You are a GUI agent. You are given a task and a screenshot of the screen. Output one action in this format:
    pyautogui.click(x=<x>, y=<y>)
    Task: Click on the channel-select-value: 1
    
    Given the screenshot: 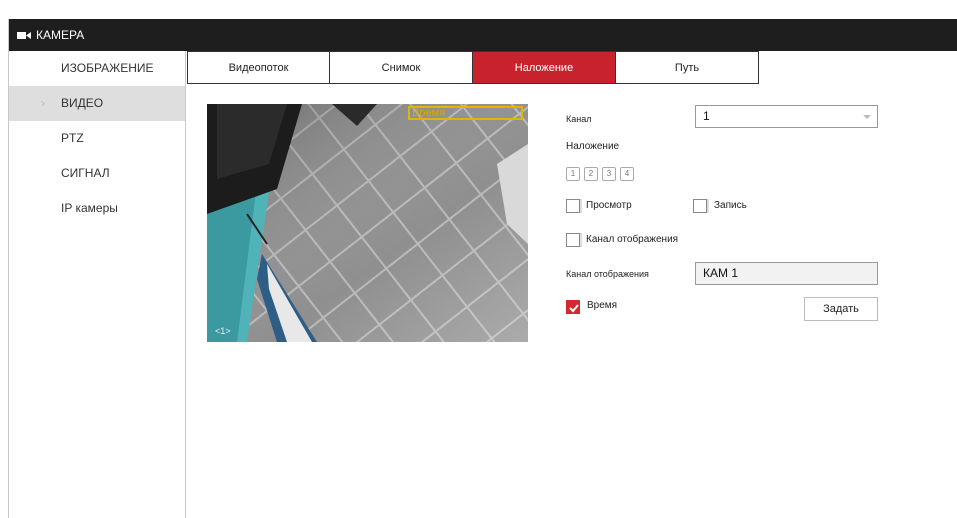 What is the action you would take?
    pyautogui.click(x=706, y=116)
    